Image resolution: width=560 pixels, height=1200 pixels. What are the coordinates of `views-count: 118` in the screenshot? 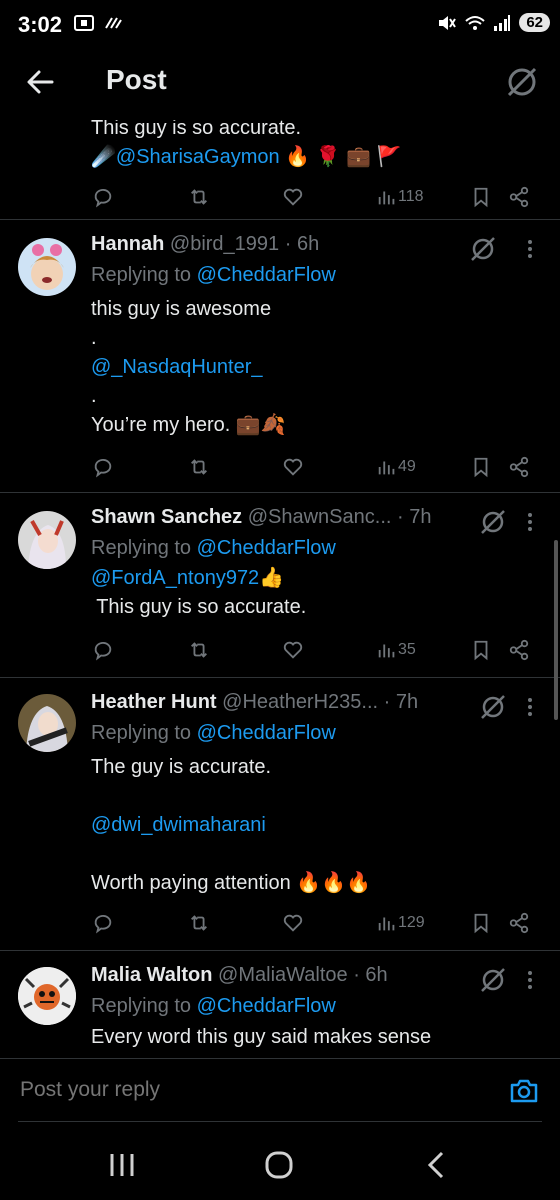 It's located at (411, 196).